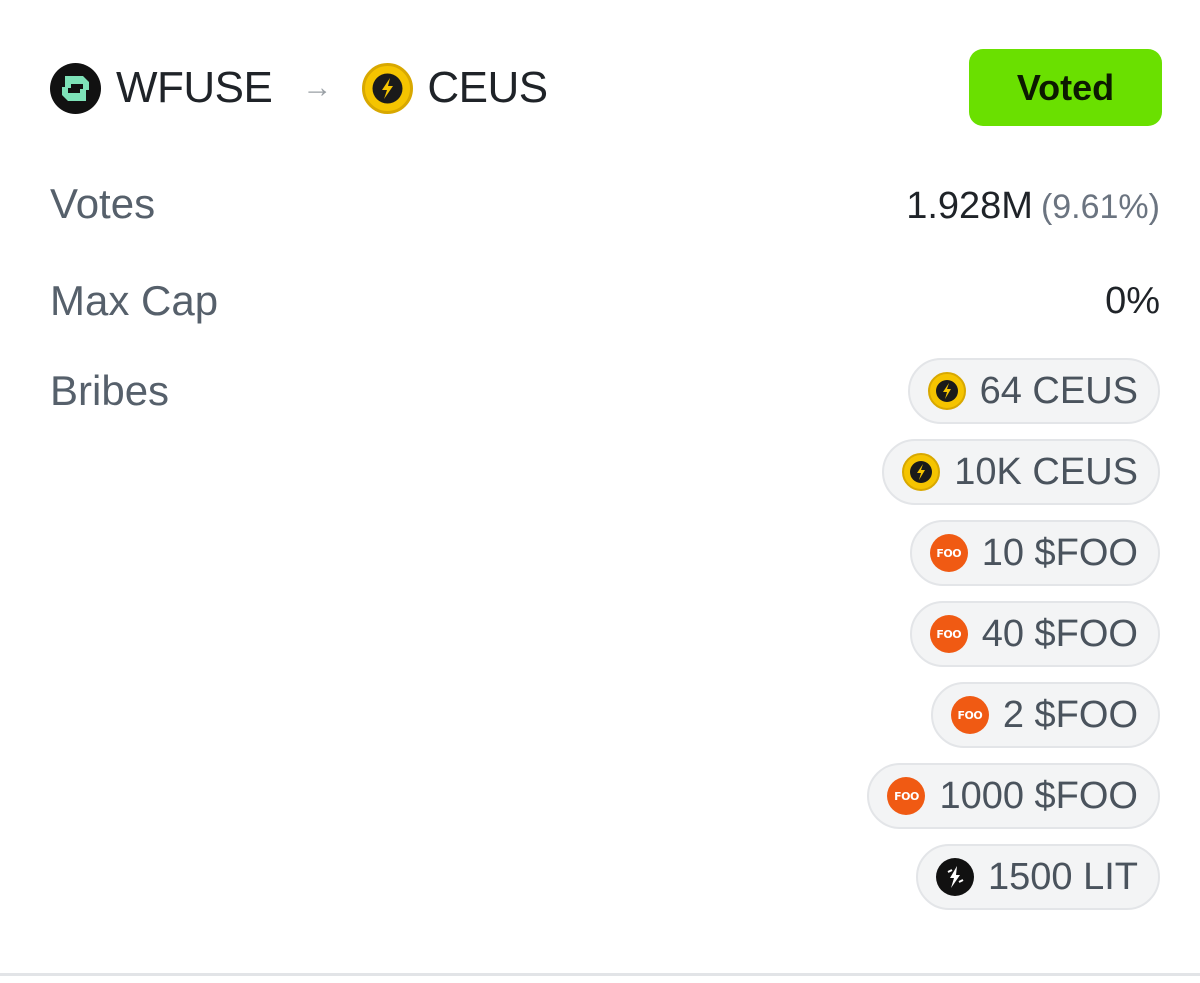  I want to click on bribe-item: FOO 10 $FOO, so click(1034, 553).